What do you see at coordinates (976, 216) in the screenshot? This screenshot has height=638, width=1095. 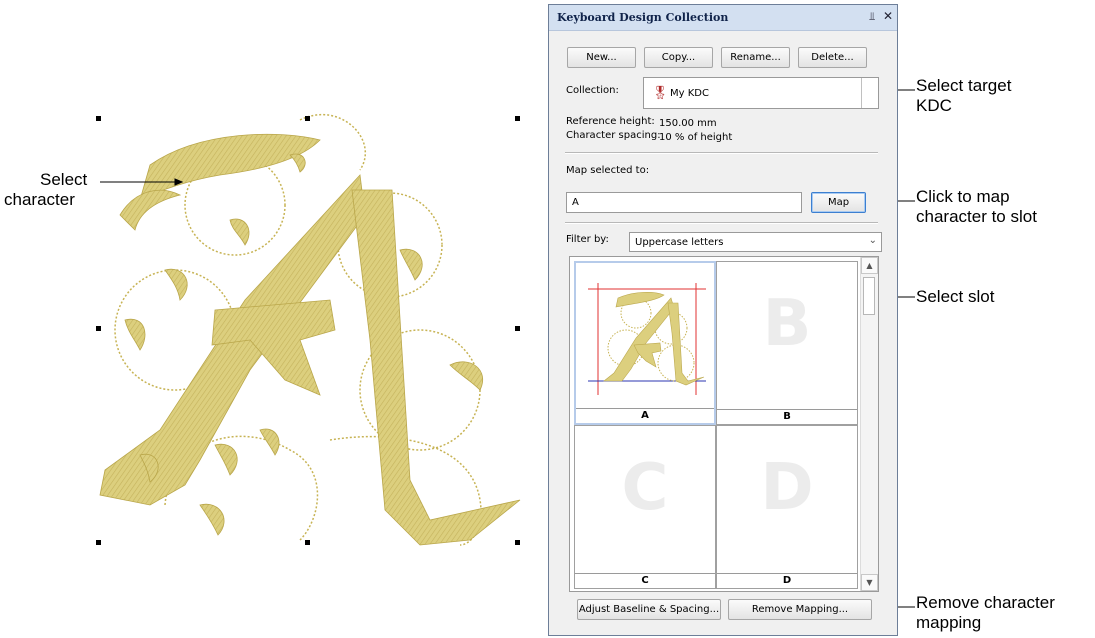 I see `callout-line: character to slot` at bounding box center [976, 216].